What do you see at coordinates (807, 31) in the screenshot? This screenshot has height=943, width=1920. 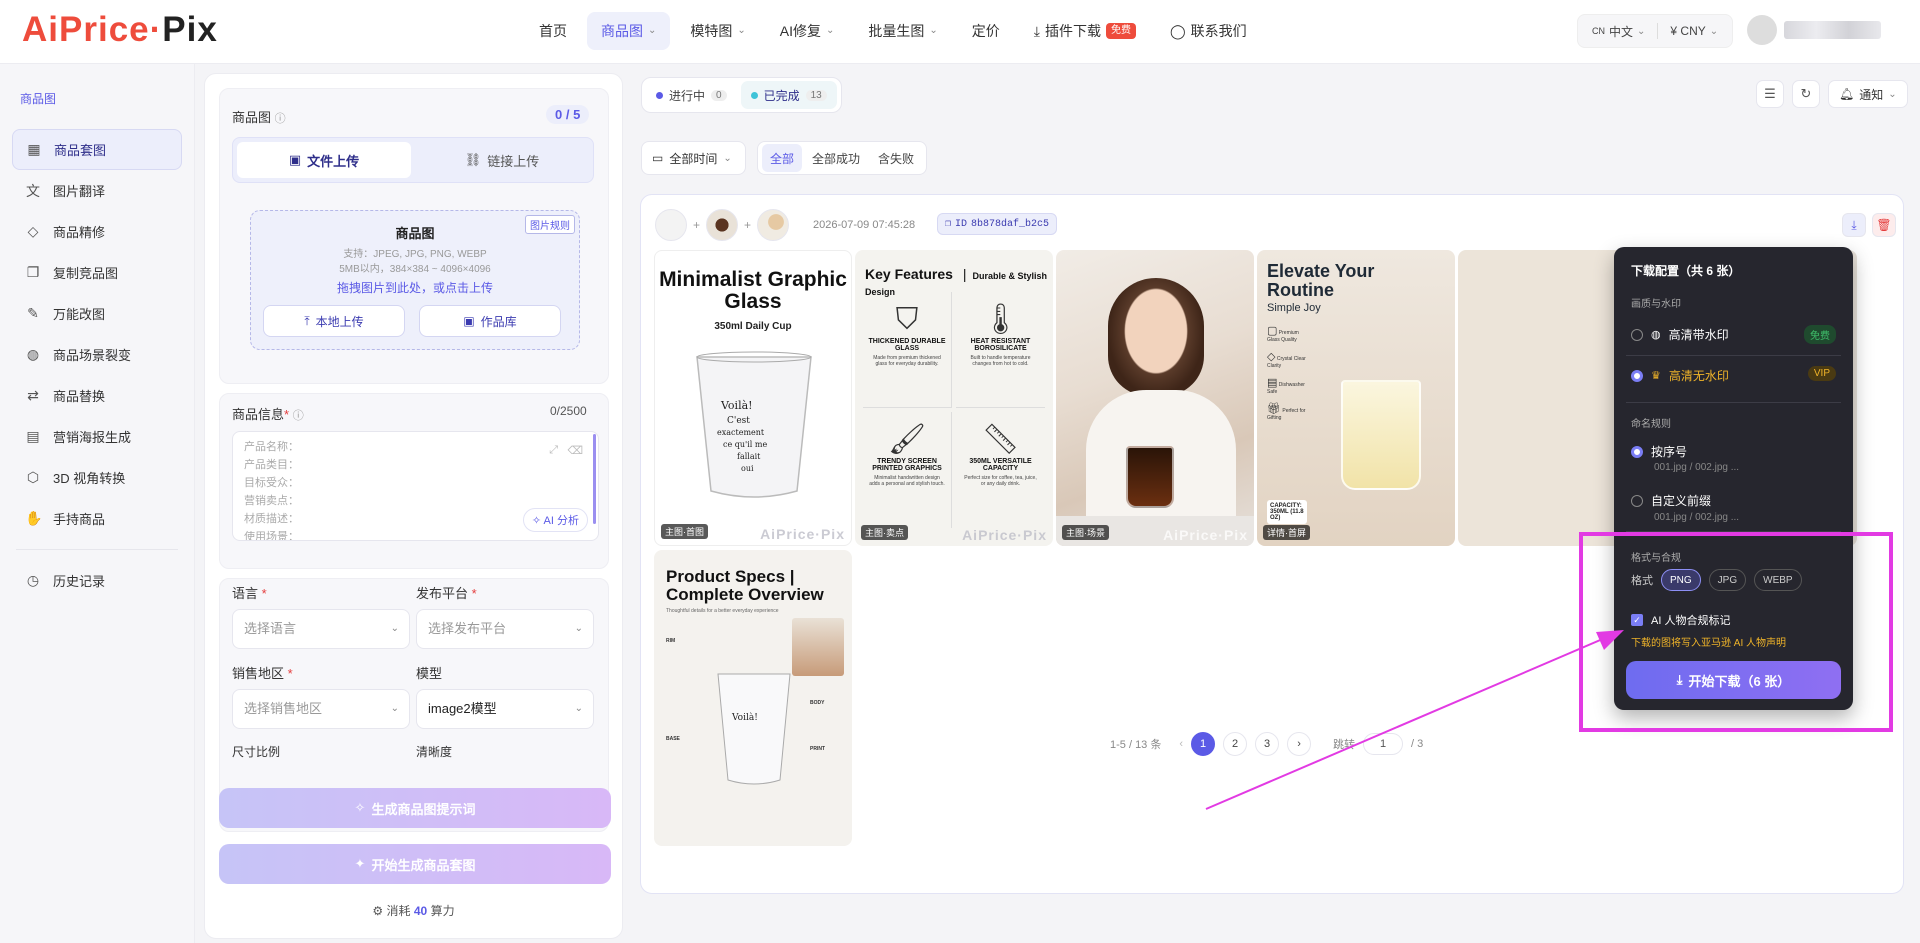 I see `nav-ai-repair: AI修复 ⌄` at bounding box center [807, 31].